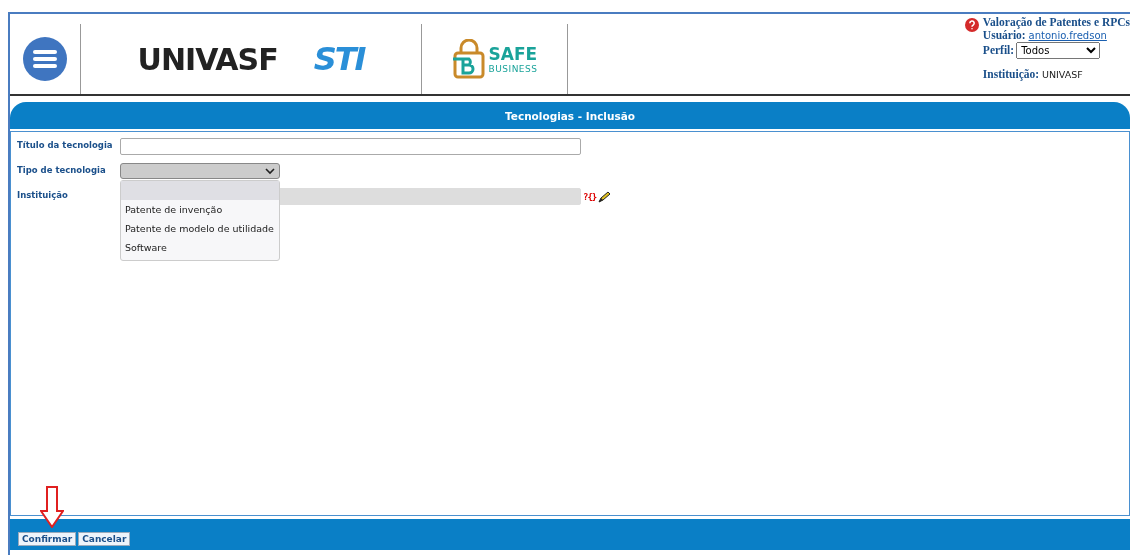 This screenshot has width=1130, height=559. What do you see at coordinates (200, 247) in the screenshot?
I see `dropdown-option: Software` at bounding box center [200, 247].